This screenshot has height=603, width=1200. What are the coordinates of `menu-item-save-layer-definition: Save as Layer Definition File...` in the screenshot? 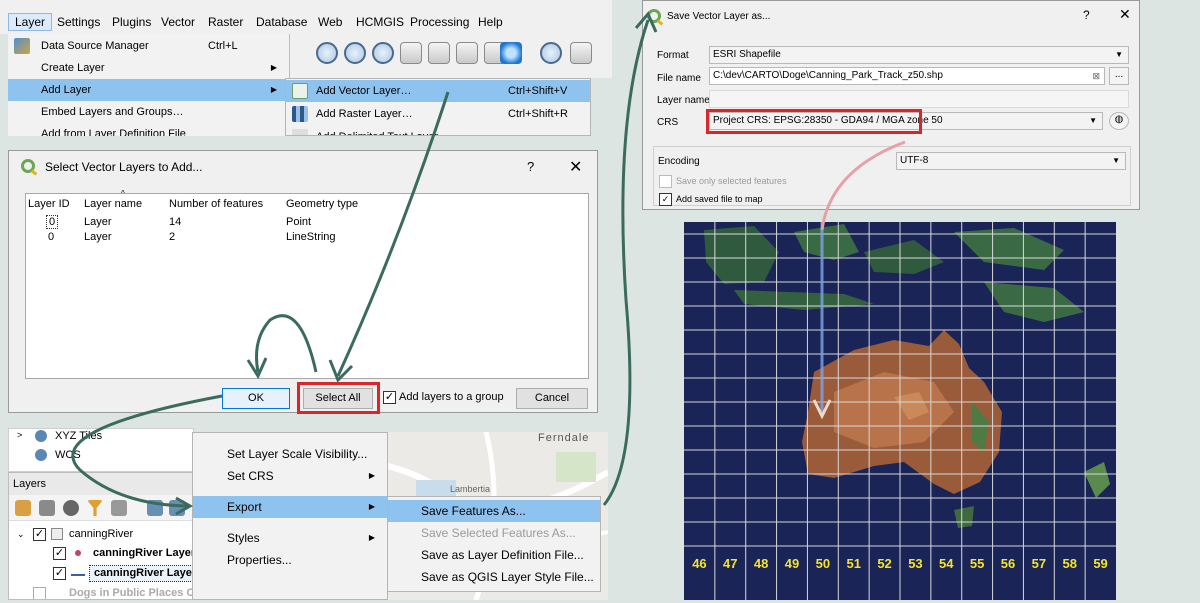 It's located at (494, 555).